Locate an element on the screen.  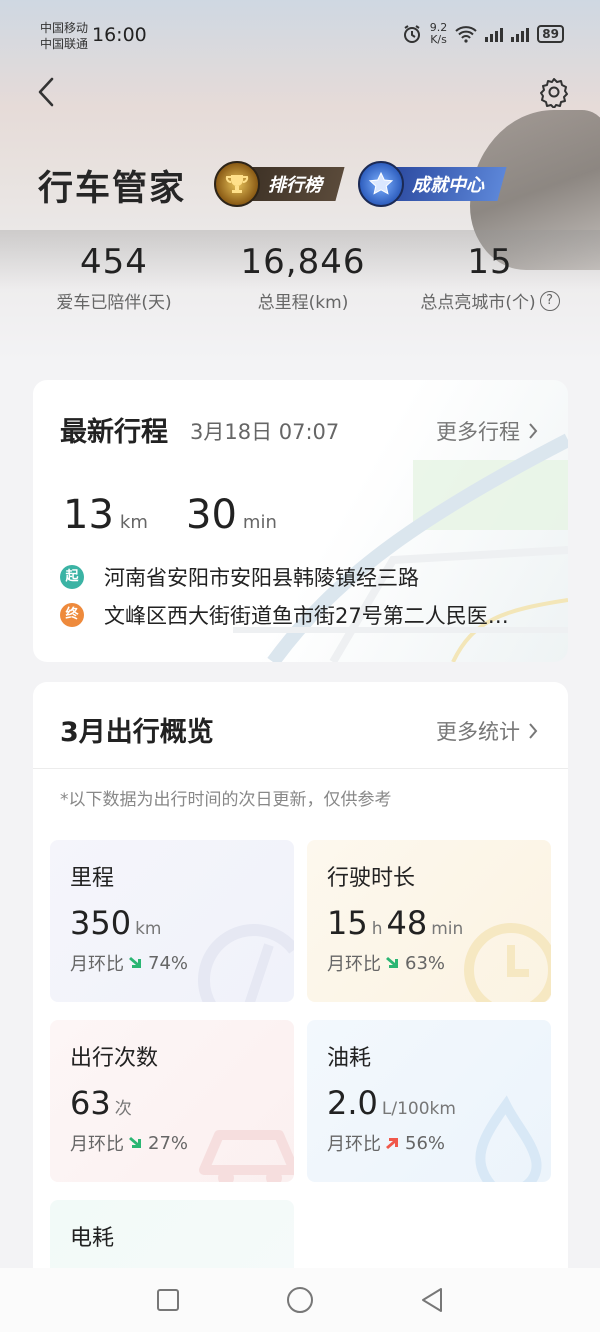
drive-time-tile: 行驶时长 15 h 48 min 月环比 63% is located at coordinates (429, 921).